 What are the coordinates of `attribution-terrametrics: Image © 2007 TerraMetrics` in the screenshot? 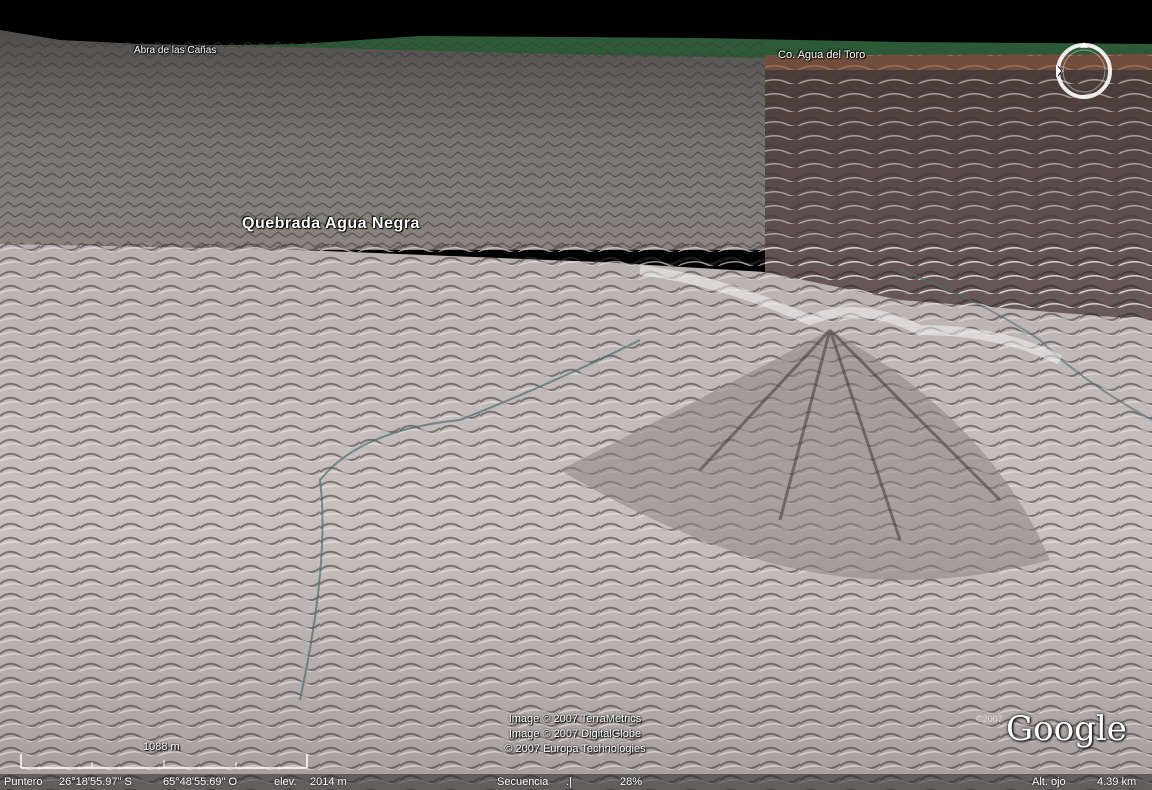 It's located at (575, 719).